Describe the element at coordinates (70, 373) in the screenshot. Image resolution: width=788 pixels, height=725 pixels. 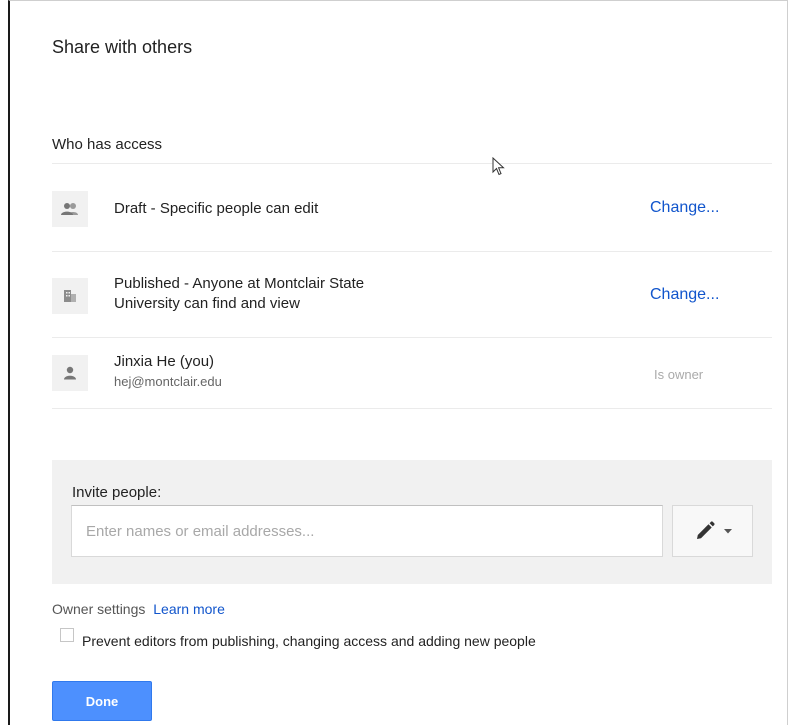
I see `person-icon` at that location.